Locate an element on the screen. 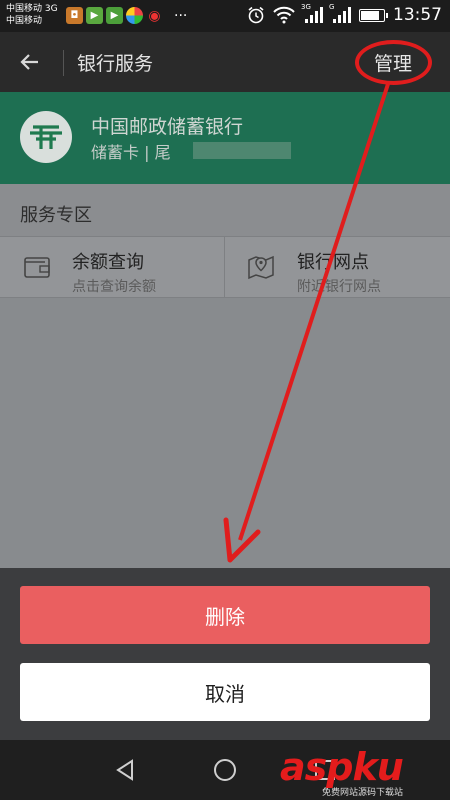  color-app-icon is located at coordinates (134, 15).